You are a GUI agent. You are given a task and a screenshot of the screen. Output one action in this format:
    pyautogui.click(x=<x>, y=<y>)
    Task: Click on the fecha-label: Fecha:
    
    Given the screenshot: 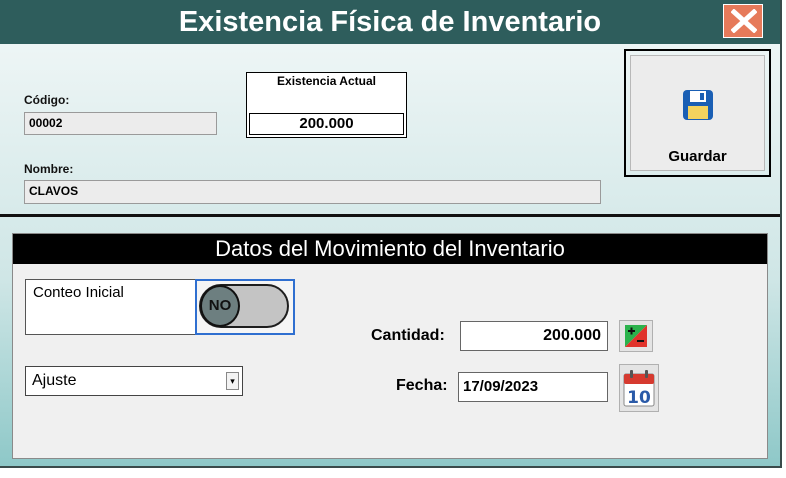 What is the action you would take?
    pyautogui.click(x=422, y=385)
    